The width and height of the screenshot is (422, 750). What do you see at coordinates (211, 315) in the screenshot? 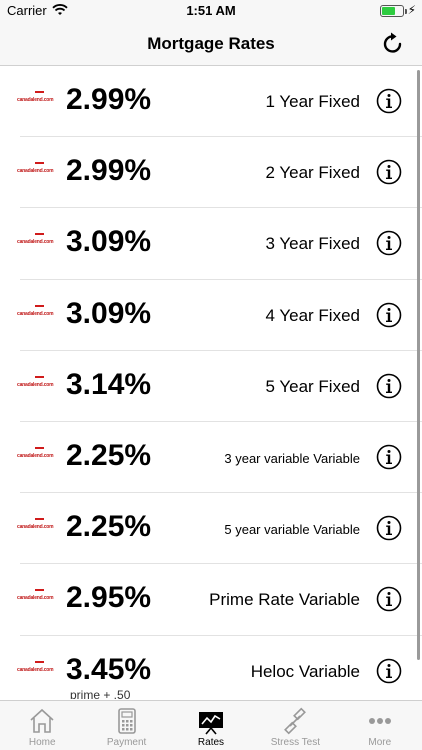
I see `rate-row: canadalend.com 3.09% 4 Year Fixed` at bounding box center [211, 315].